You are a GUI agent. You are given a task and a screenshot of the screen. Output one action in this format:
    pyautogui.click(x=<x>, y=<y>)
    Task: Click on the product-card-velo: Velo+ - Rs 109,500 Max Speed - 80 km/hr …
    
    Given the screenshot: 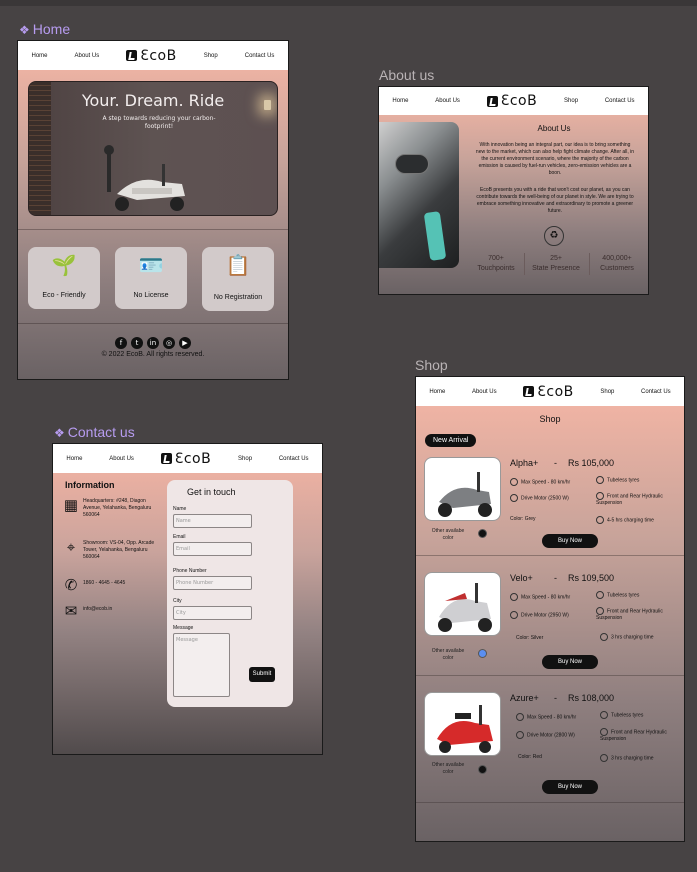 What is the action you would take?
    pyautogui.click(x=550, y=632)
    